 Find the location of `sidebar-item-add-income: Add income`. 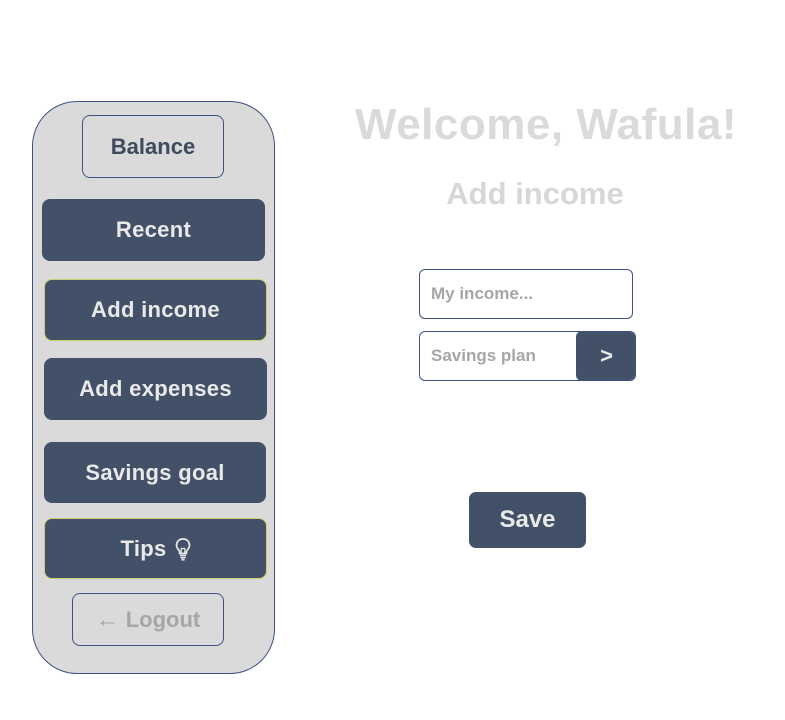

sidebar-item-add-income: Add income is located at coordinates (155, 310).